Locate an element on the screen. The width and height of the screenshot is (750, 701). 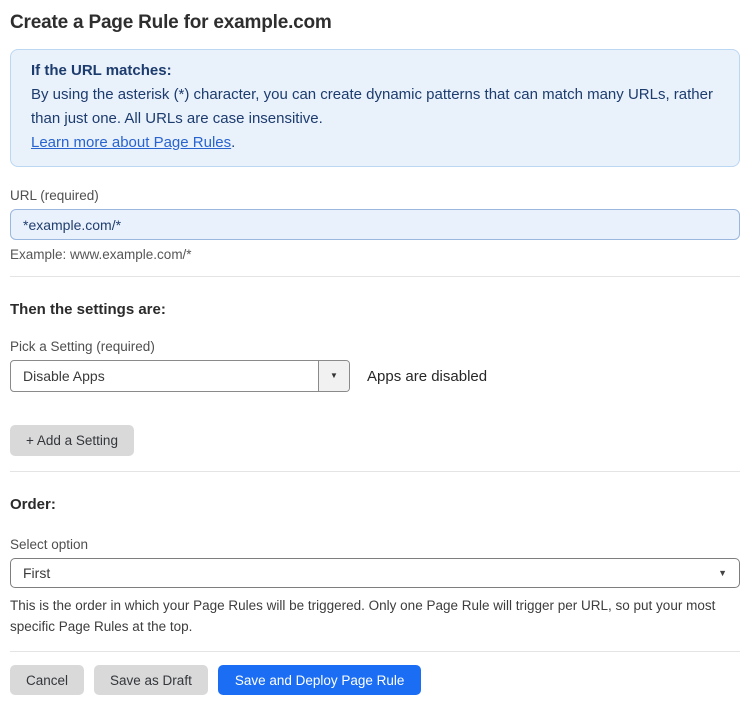
setting-select-arrow-button: ▼ is located at coordinates (333, 376).